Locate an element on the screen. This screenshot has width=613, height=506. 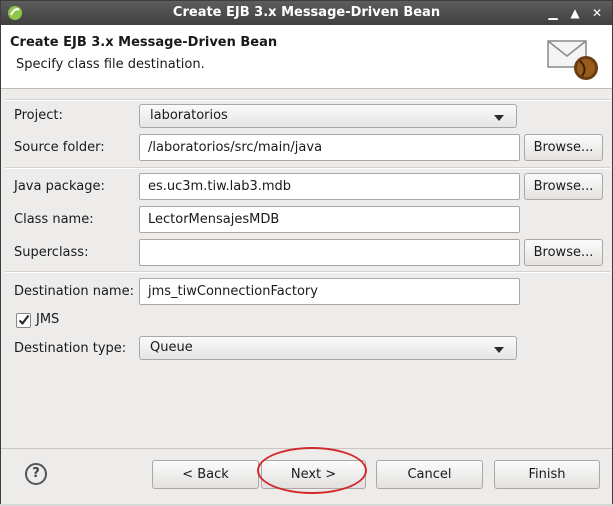
project-combo: laboratorios is located at coordinates (328, 116).